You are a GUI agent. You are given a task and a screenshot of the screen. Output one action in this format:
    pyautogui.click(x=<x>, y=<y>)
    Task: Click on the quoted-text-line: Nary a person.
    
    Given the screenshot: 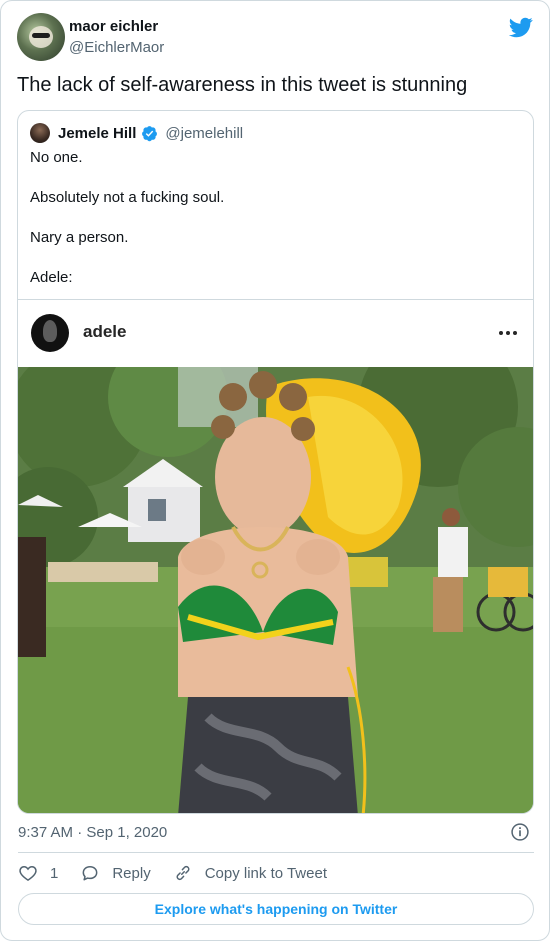 What is the action you would take?
    pyautogui.click(x=79, y=237)
    